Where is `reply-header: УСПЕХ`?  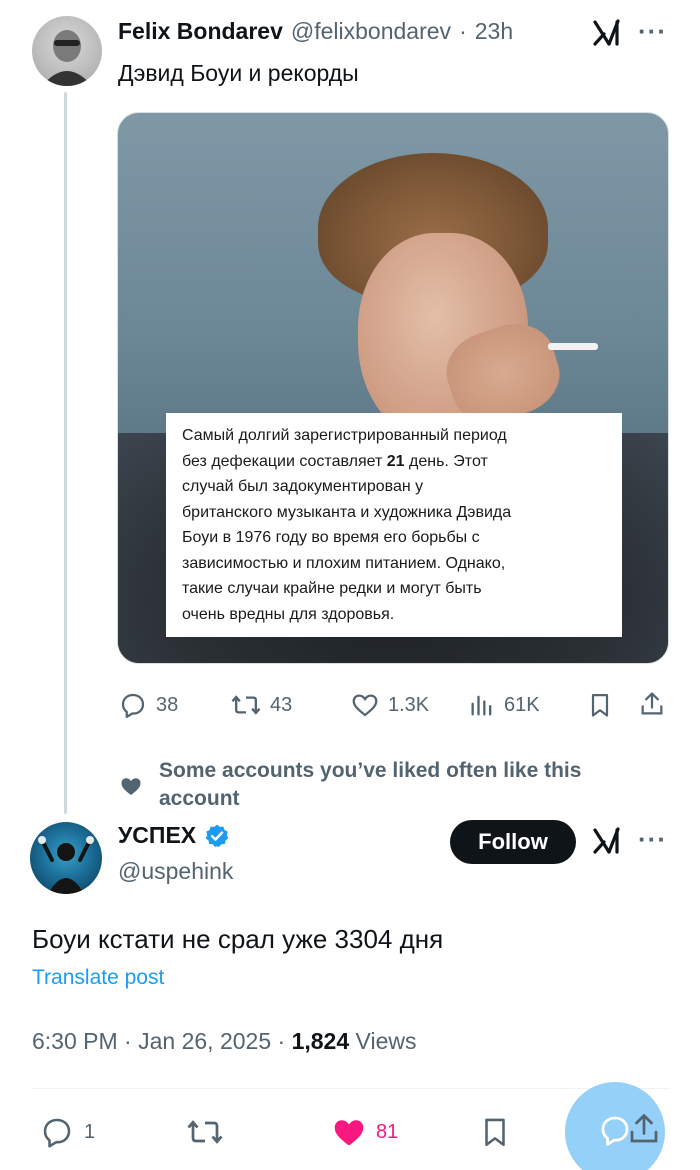 reply-header: УСПЕХ is located at coordinates (174, 835).